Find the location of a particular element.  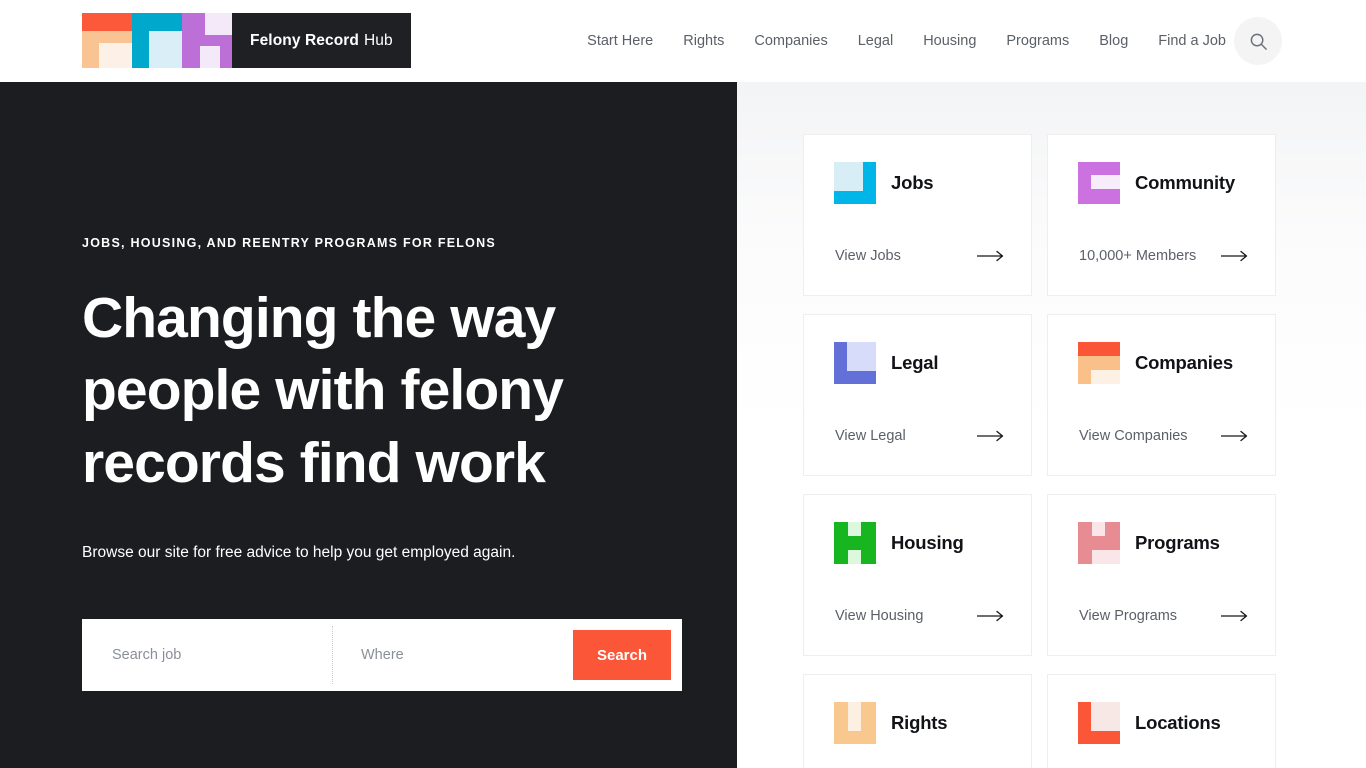

logo-mark is located at coordinates (157, 40).